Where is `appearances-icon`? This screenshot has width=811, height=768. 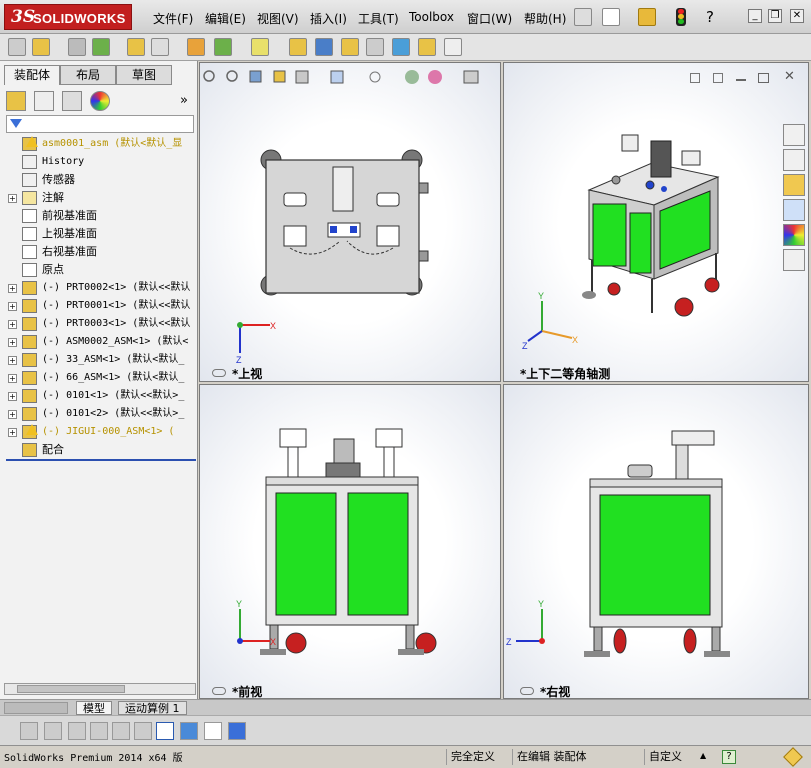 appearances-icon is located at coordinates (794, 235).